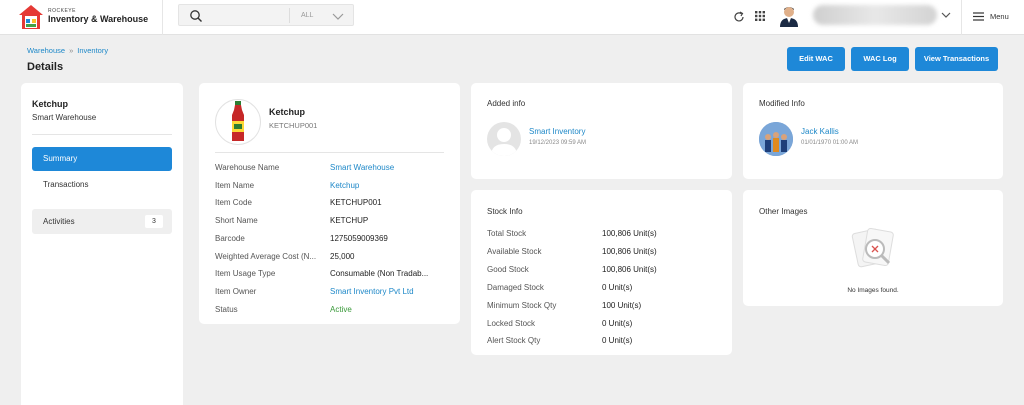 This screenshot has height=405, width=1024. What do you see at coordinates (505, 211) in the screenshot?
I see `stock-info-title: Stock Info` at bounding box center [505, 211].